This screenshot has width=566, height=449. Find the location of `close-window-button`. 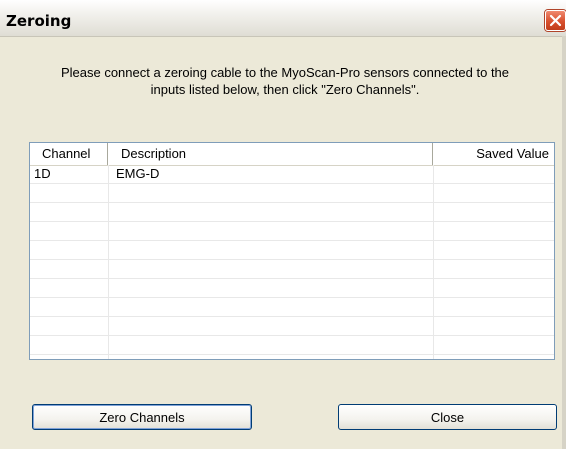

close-window-button is located at coordinates (555, 20).